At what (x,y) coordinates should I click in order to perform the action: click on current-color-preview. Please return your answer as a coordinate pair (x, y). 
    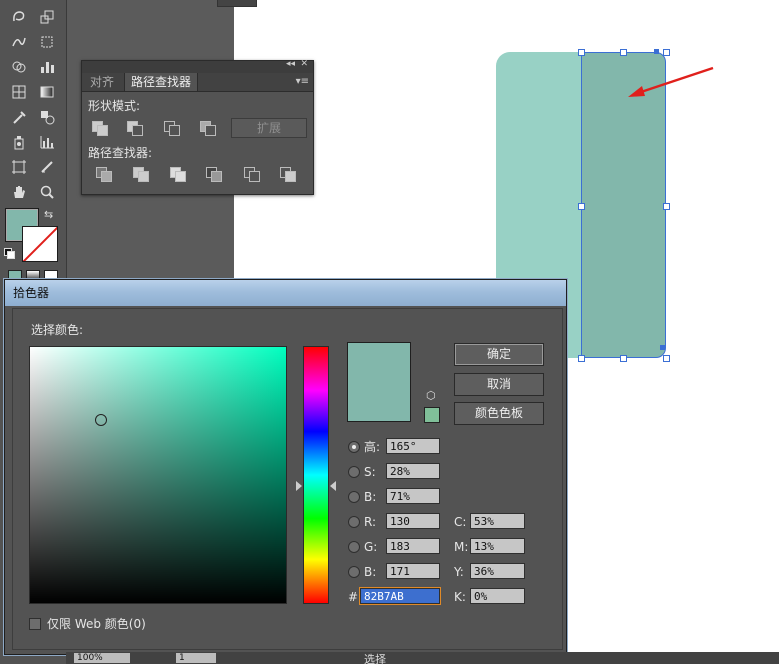
    Looking at the image, I should click on (379, 382).